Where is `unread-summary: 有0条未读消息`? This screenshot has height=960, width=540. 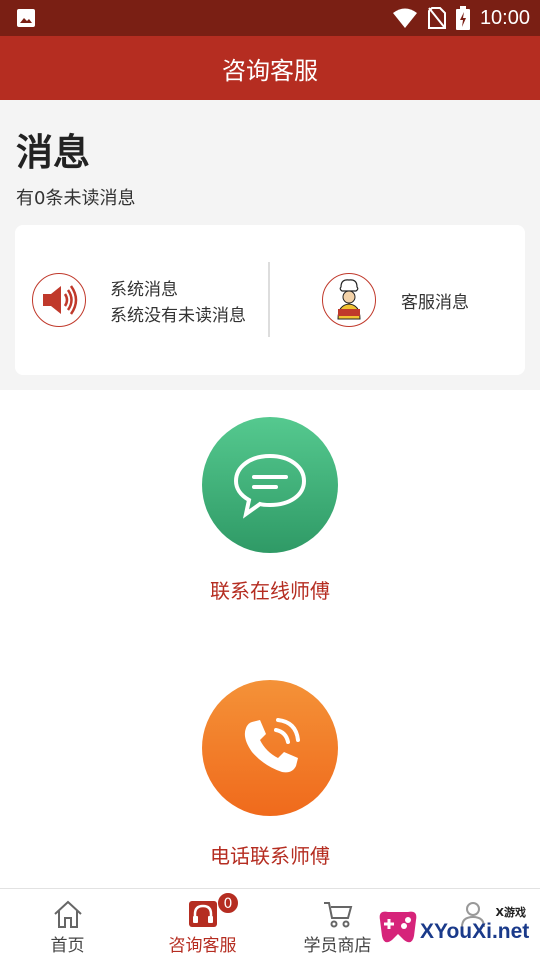
unread-summary: 有0条未读消息 is located at coordinates (76, 198).